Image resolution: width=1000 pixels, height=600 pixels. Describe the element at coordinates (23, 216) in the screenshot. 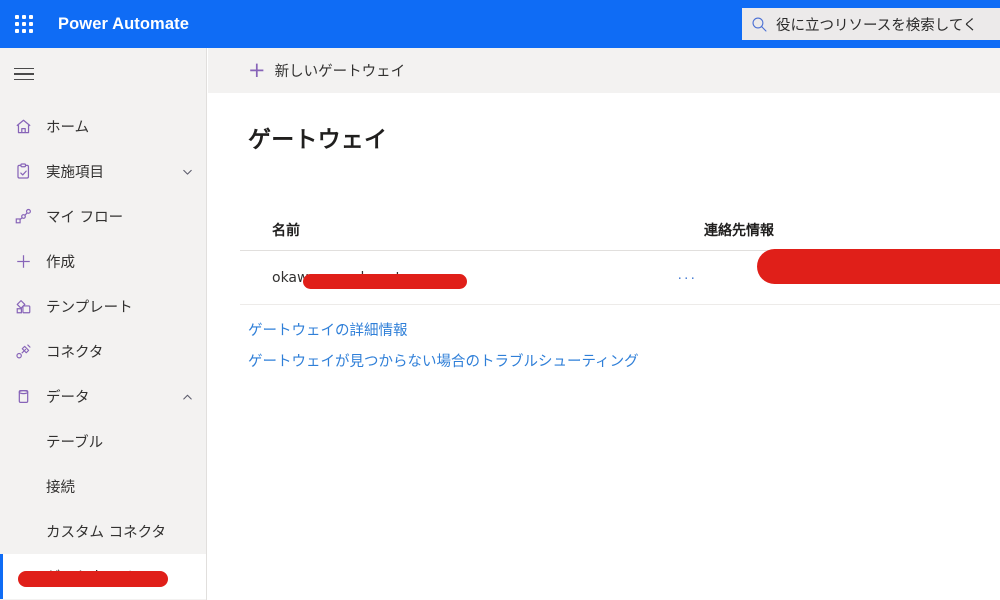

I see `flow-icon` at that location.